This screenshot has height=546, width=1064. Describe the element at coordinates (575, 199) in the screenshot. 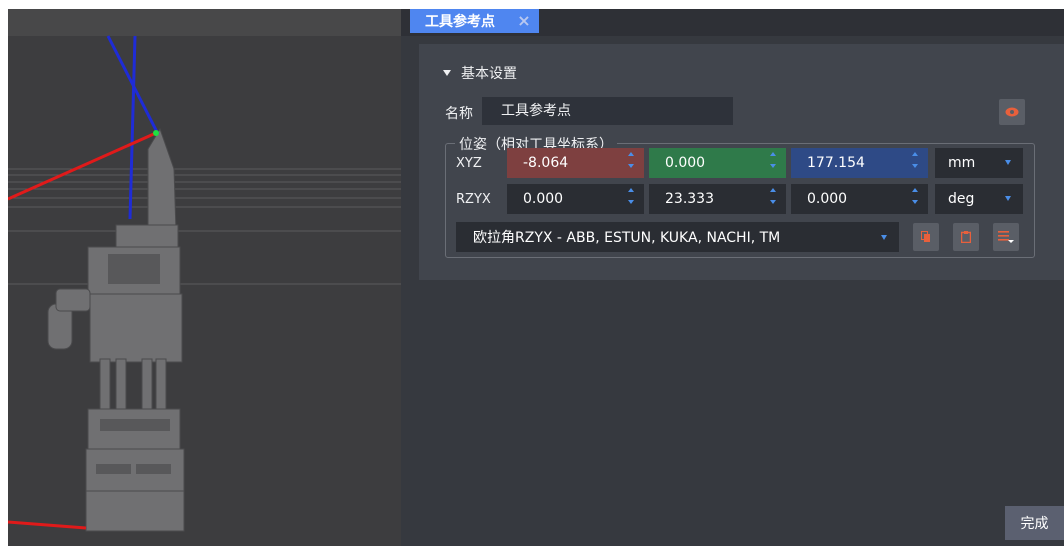

I see `rz-spinbox: 0.000` at that location.